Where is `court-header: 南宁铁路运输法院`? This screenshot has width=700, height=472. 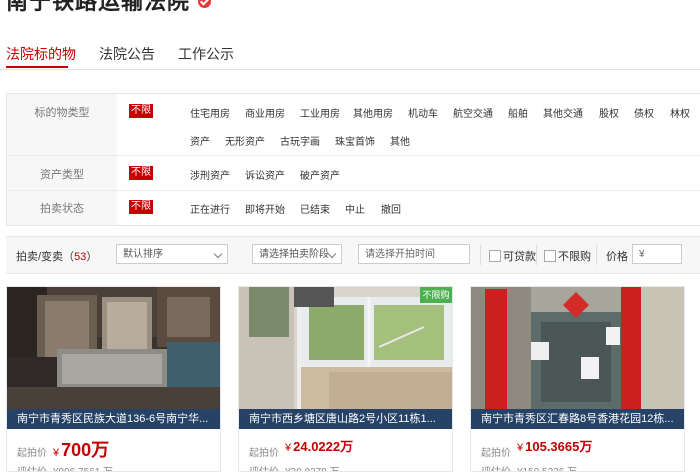 court-header: 南宁铁路运输法院 is located at coordinates (106, 8).